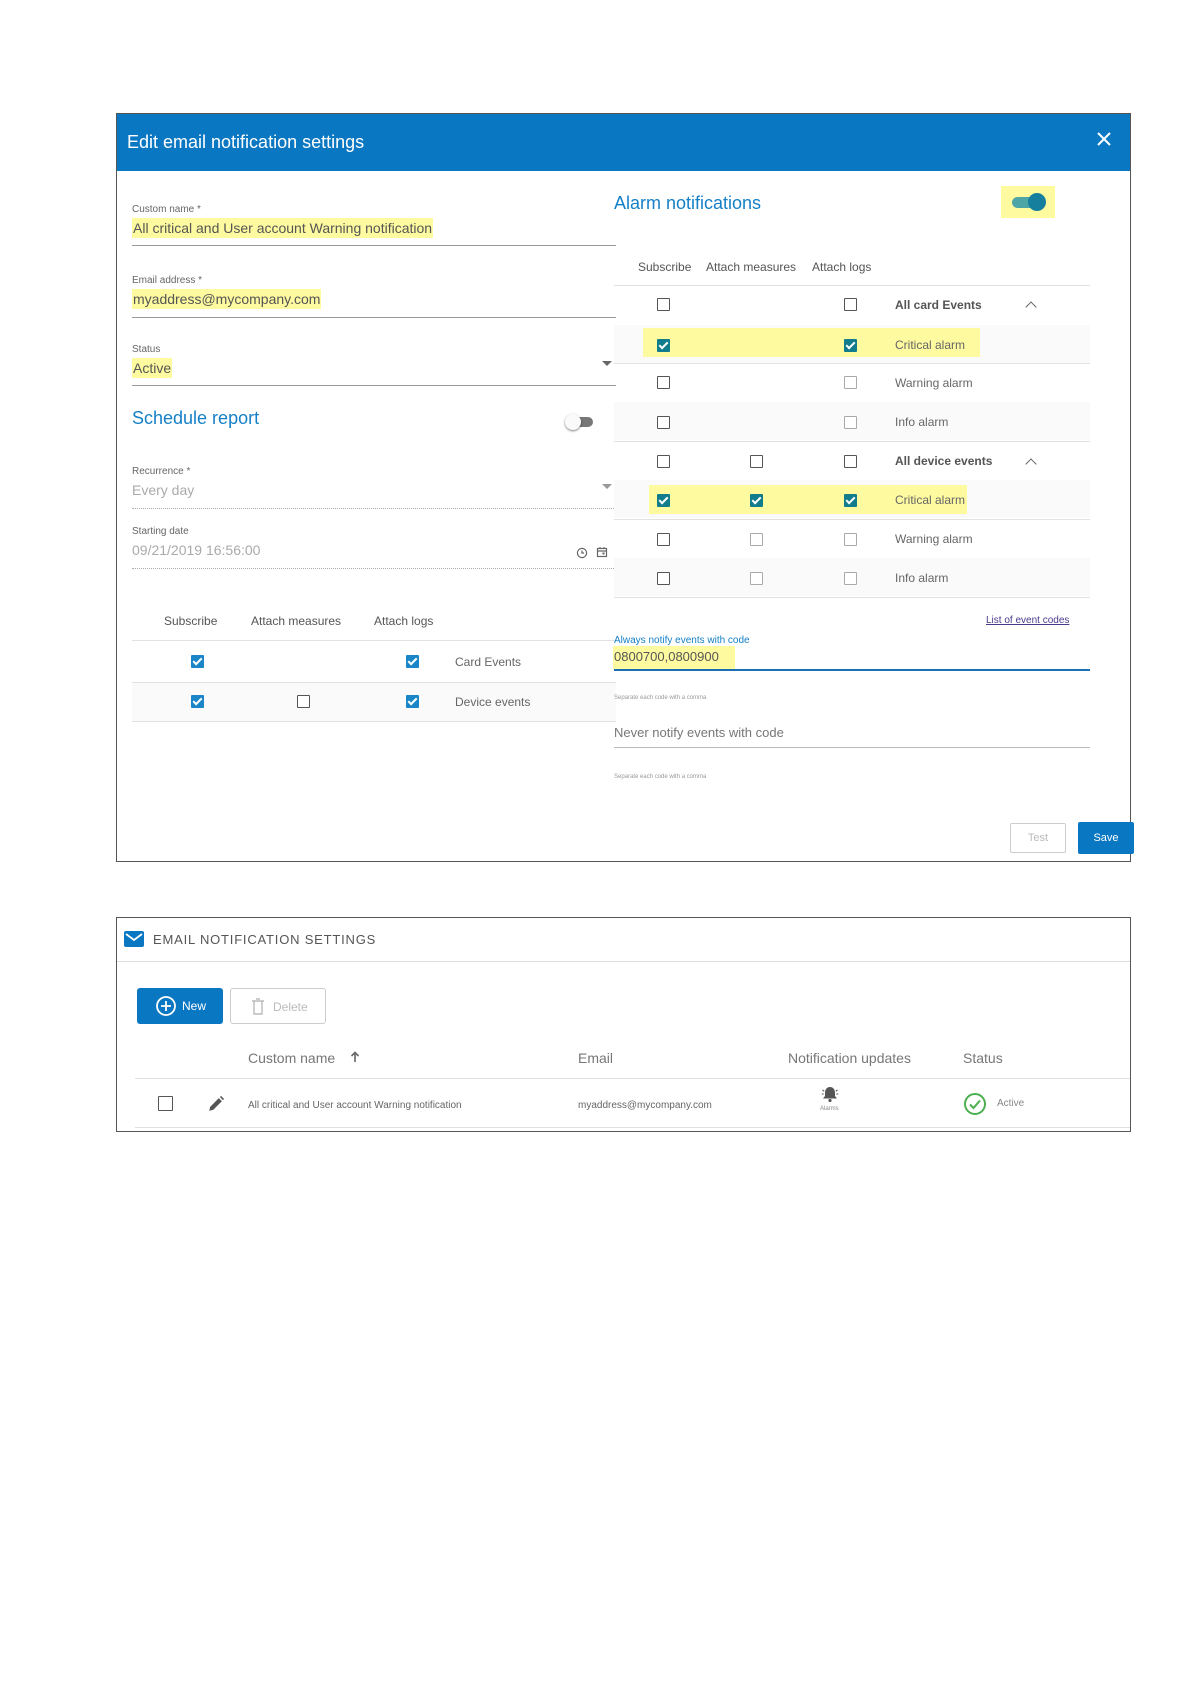 Image resolution: width=1191 pixels, height=1684 pixels. I want to click on schedule-report-title: Schedule report, so click(196, 418).